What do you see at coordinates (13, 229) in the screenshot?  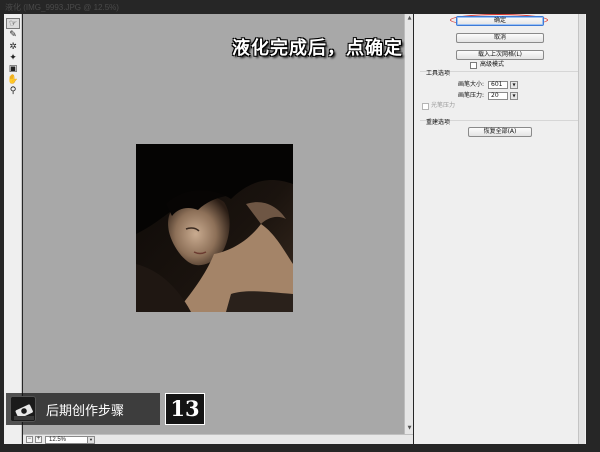 I see `tool-strip: ☞ ✎ ✲ ✦ ▣ ✋ ⚲` at bounding box center [13, 229].